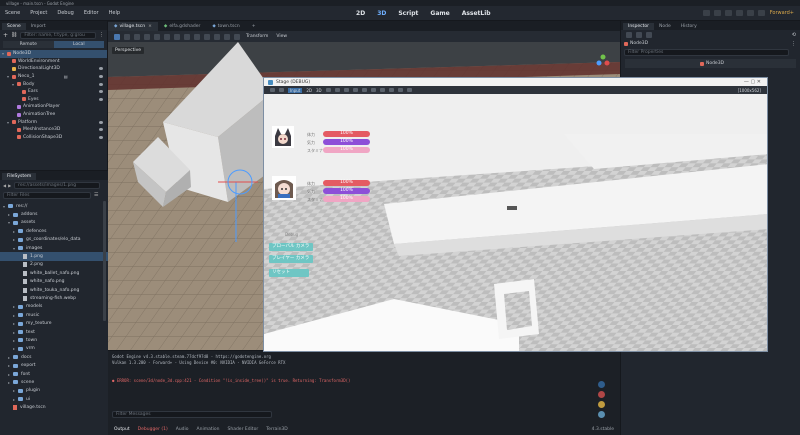 The width and height of the screenshot is (800, 435). Describe the element at coordinates (4, 185) in the screenshot. I see `back-icon: ◀` at that location.